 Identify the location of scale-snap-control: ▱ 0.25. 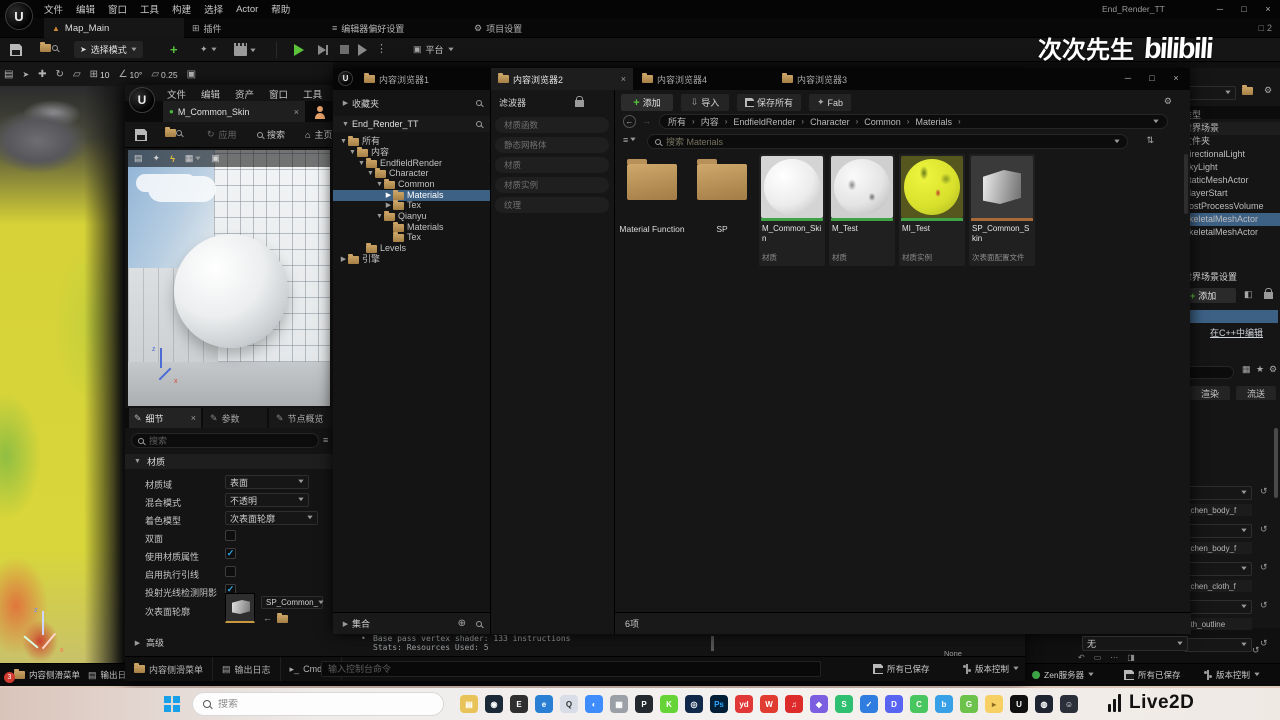
(164, 74).